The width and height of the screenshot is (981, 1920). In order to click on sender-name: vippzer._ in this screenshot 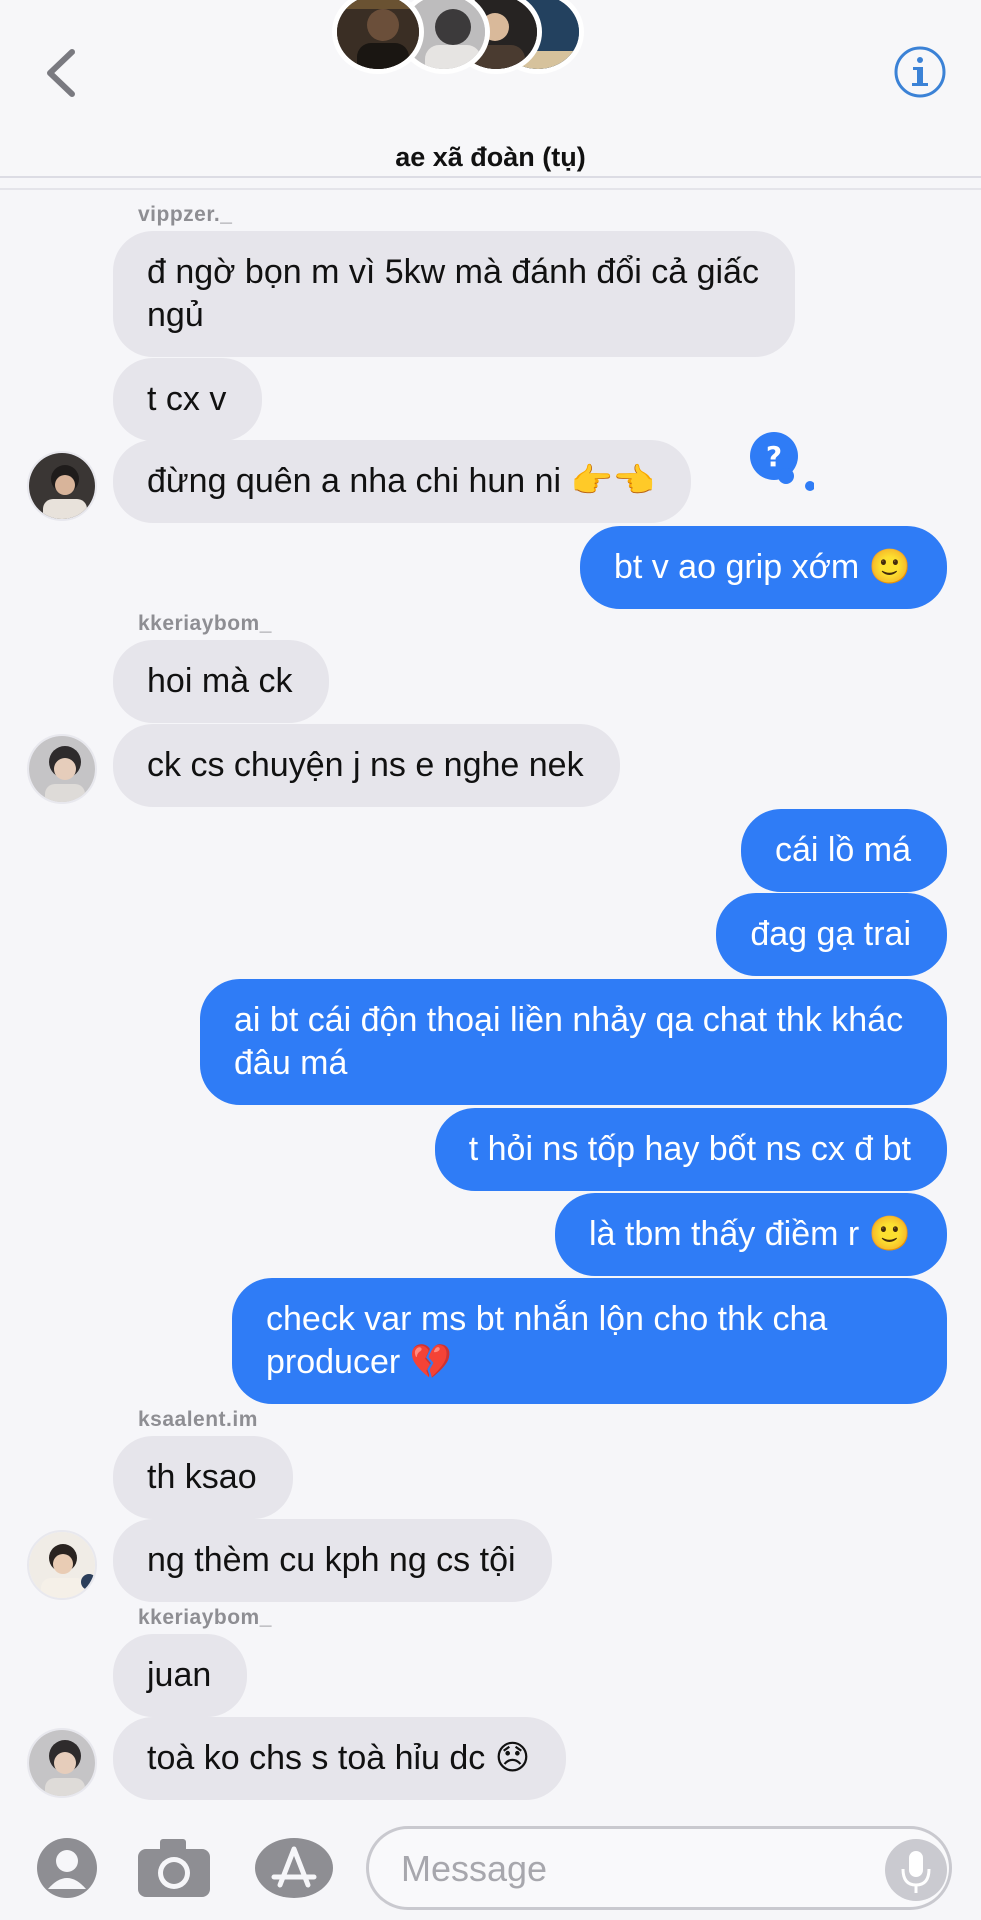, I will do `click(185, 214)`.